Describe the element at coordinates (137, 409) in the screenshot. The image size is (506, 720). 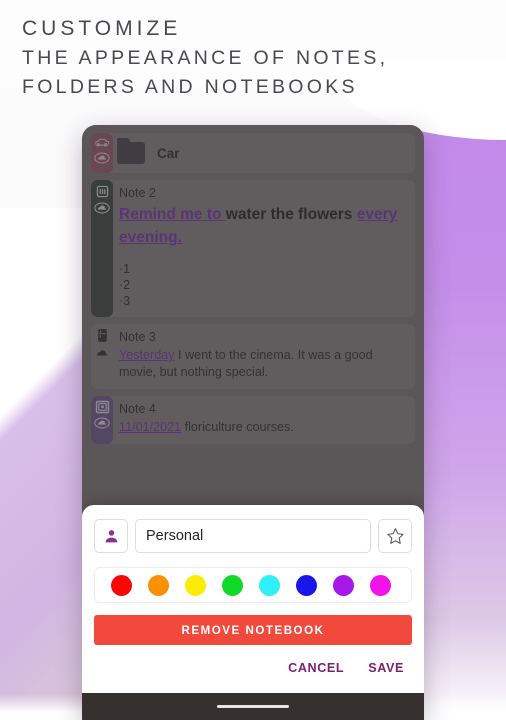
I see `note-title: Note 4` at that location.